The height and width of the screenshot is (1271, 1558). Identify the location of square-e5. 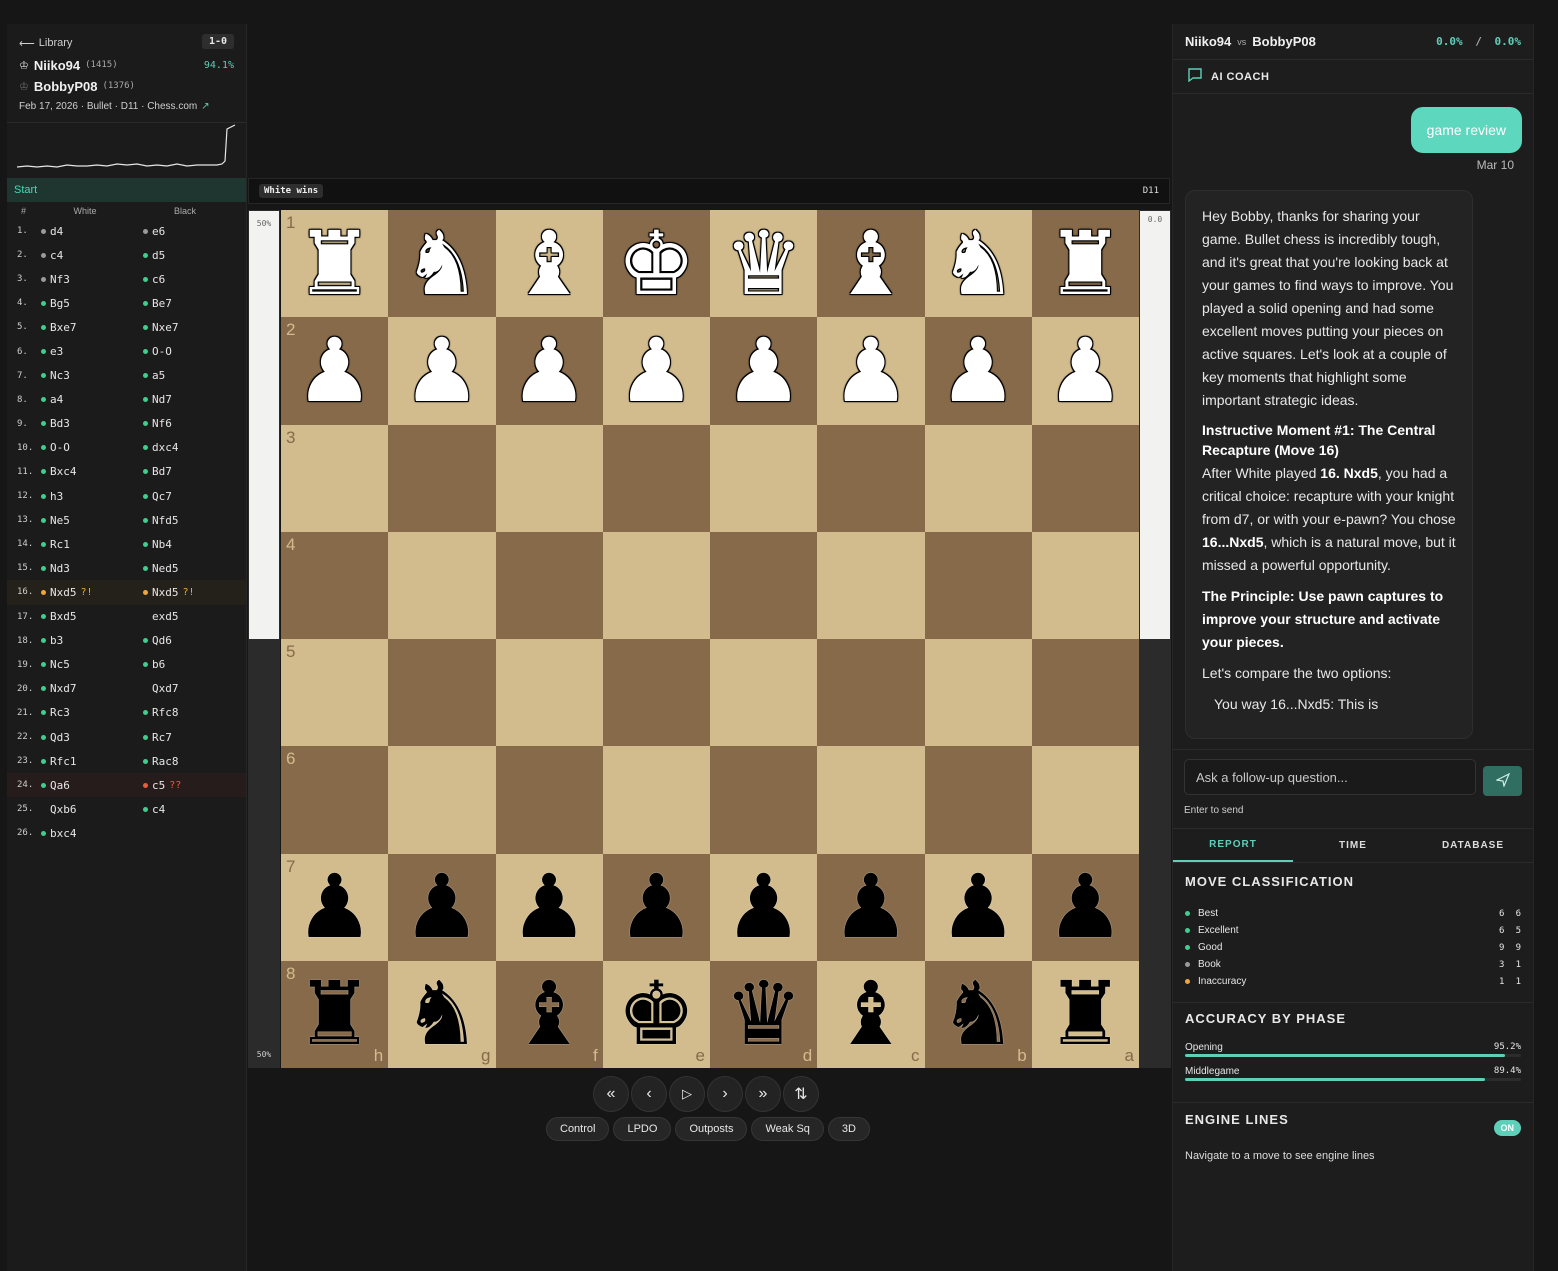
(656, 693).